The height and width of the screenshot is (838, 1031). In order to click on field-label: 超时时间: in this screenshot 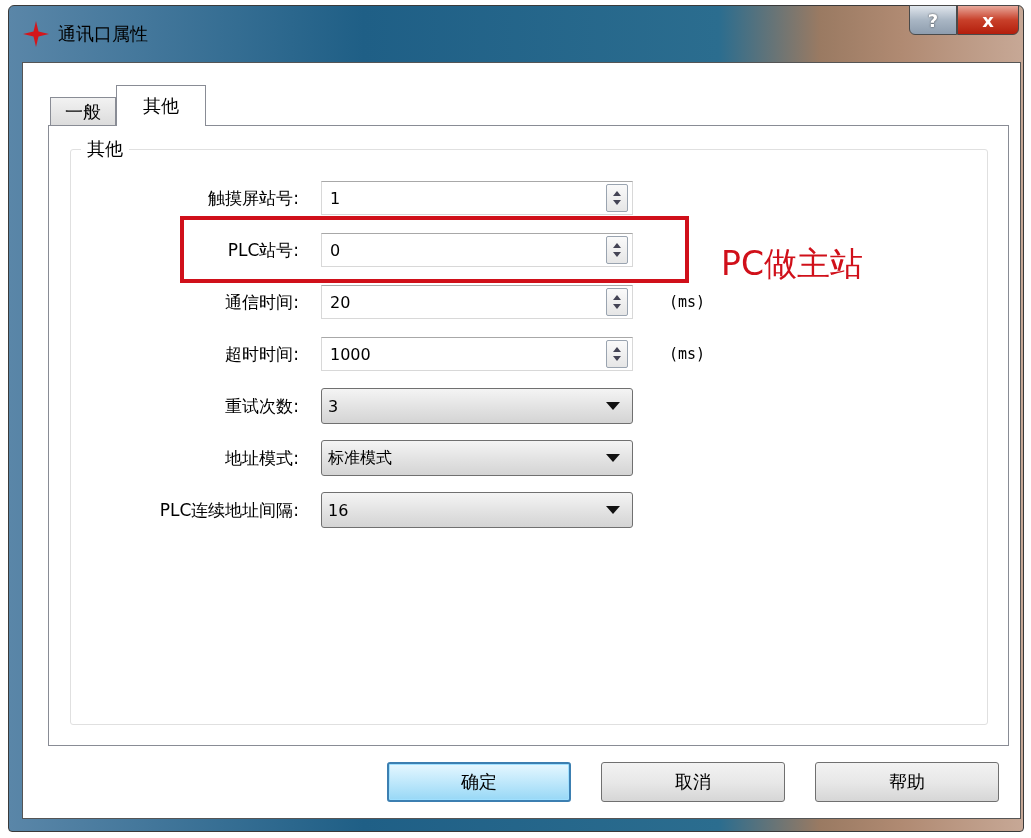, I will do `click(262, 354)`.